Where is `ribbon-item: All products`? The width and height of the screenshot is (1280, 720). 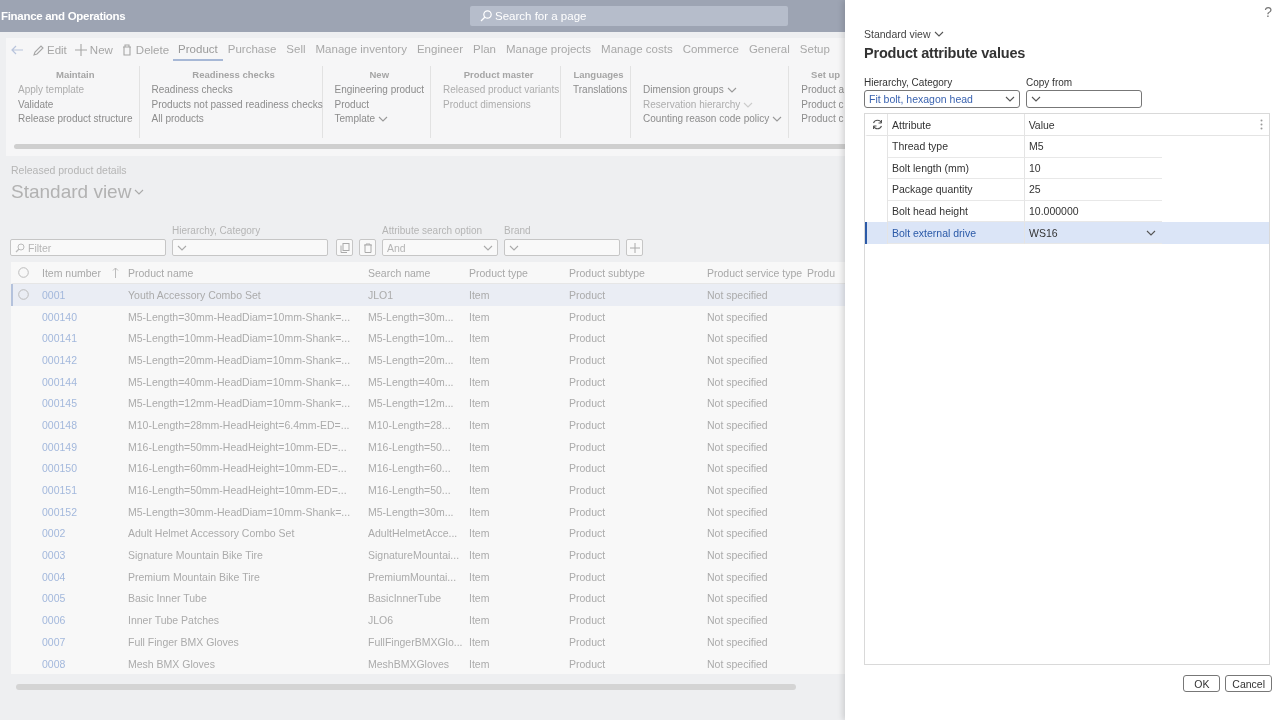 ribbon-item: All products is located at coordinates (177, 119).